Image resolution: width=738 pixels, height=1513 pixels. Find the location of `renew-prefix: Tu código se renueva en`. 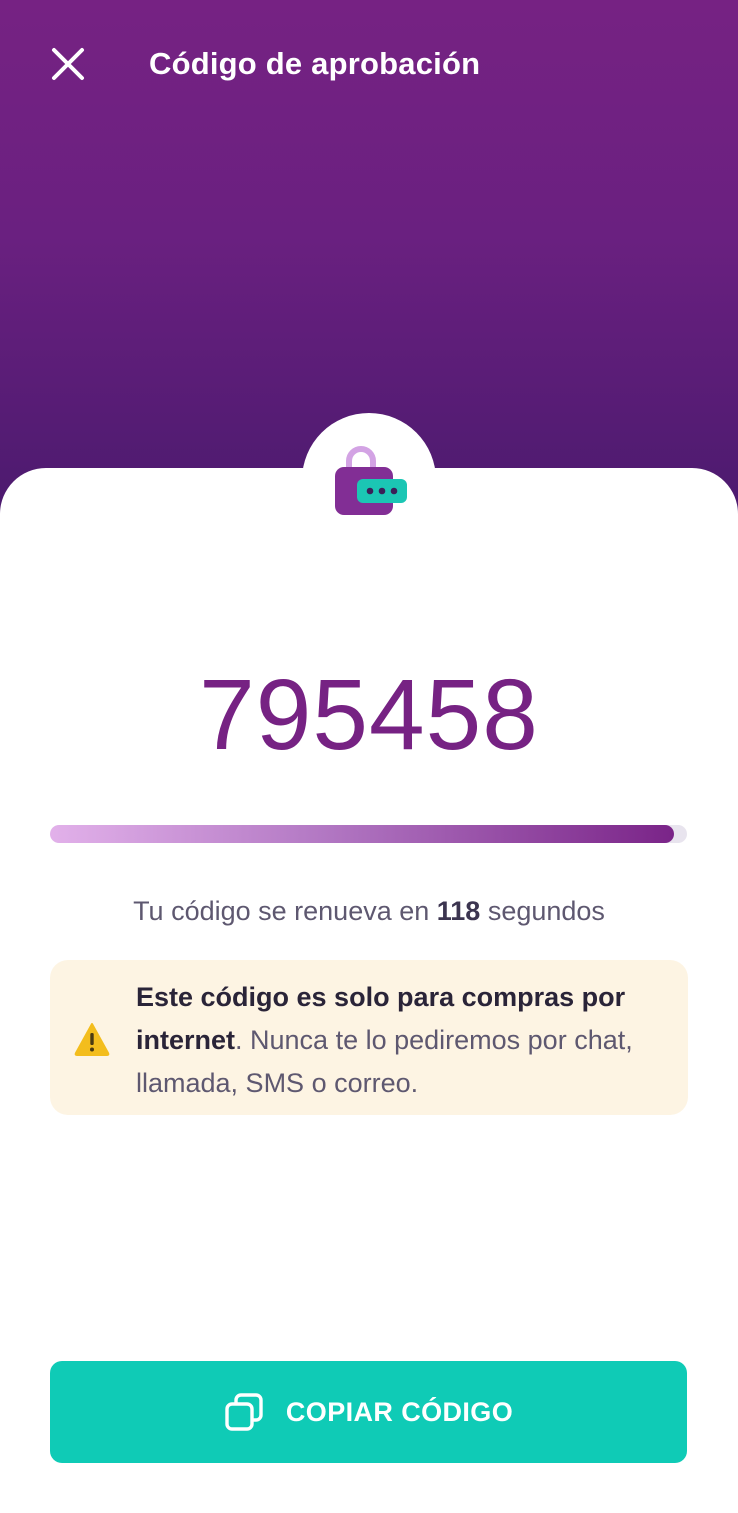

renew-prefix: Tu código se renueva en is located at coordinates (285, 911).